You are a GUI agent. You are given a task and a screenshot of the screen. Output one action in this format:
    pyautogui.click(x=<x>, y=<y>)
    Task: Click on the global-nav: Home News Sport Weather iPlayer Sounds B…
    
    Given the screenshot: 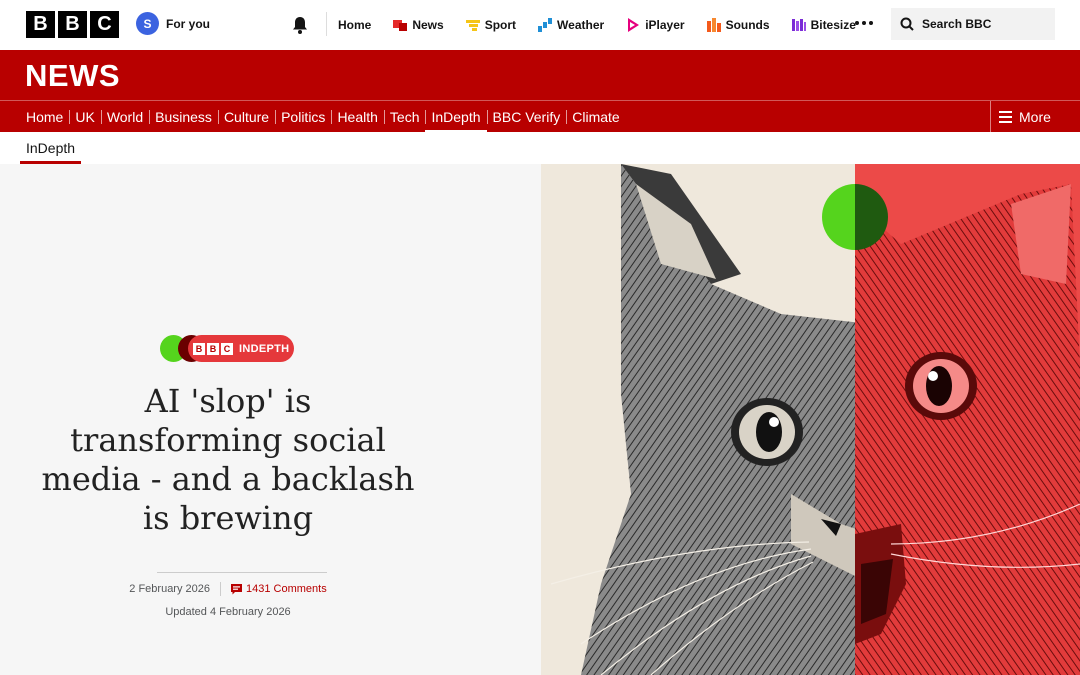 What is the action you would take?
    pyautogui.click(x=608, y=25)
    